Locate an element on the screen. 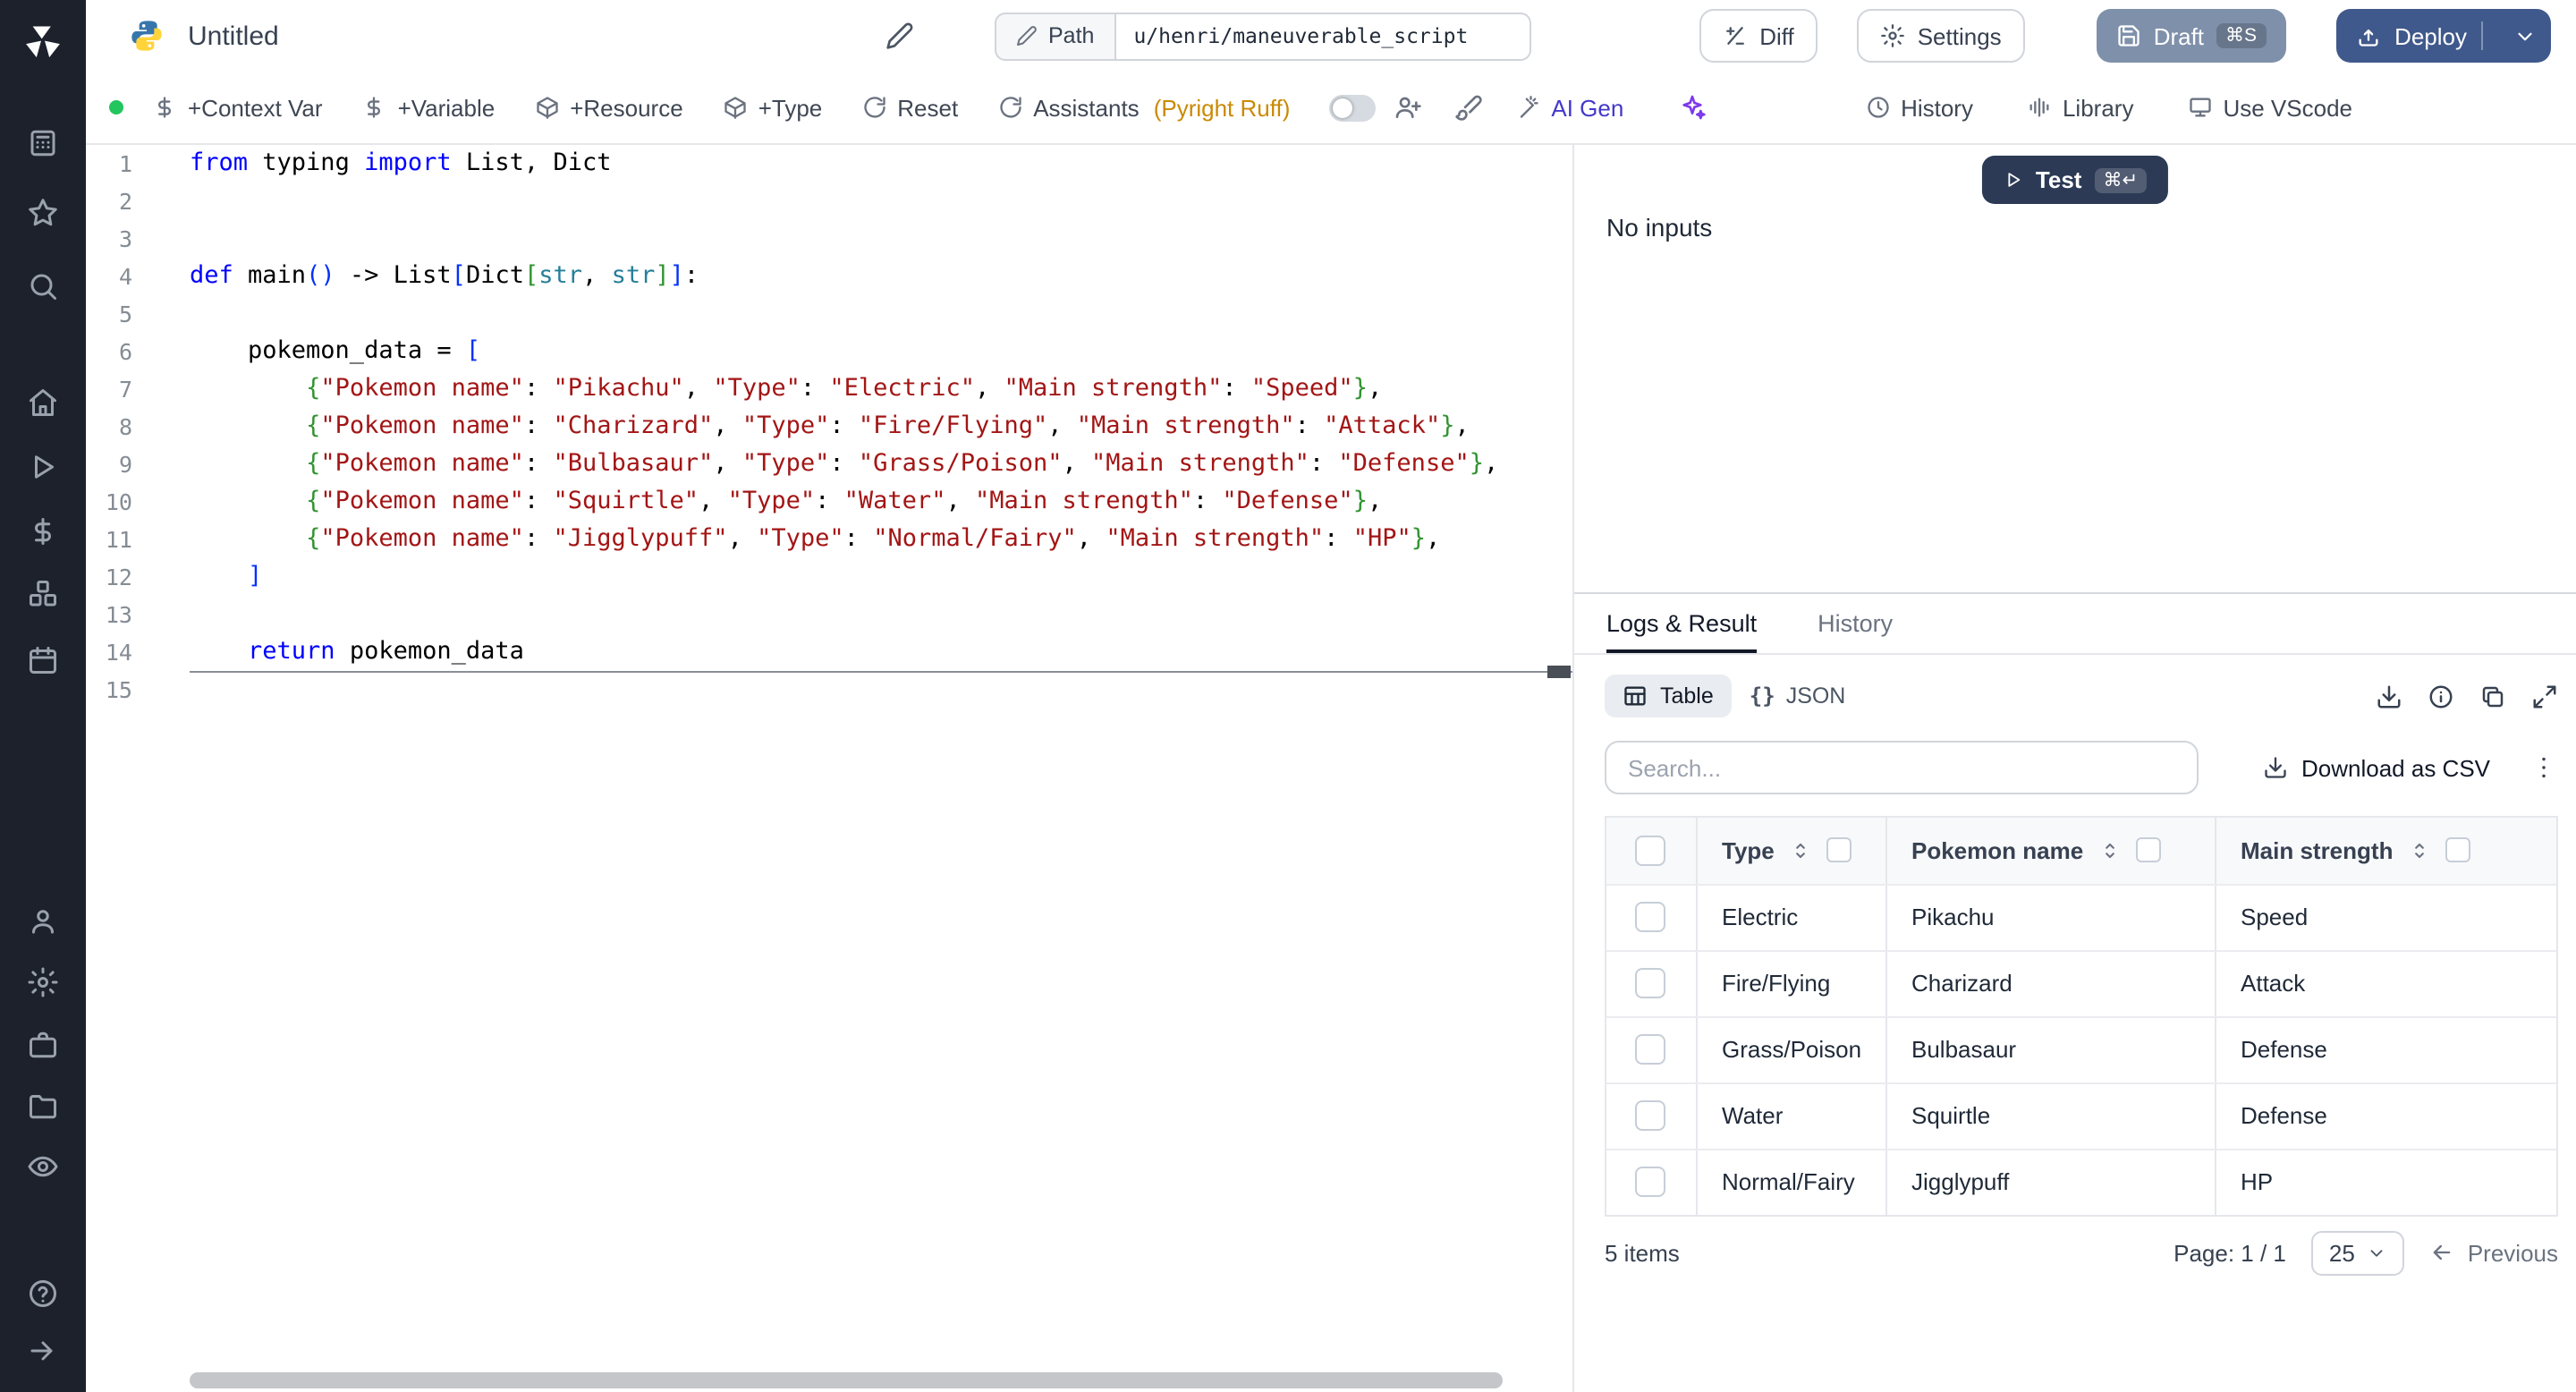 This screenshot has height=1392, width=2576. table-row: Electric Pikachu Speed is located at coordinates (2081, 917).